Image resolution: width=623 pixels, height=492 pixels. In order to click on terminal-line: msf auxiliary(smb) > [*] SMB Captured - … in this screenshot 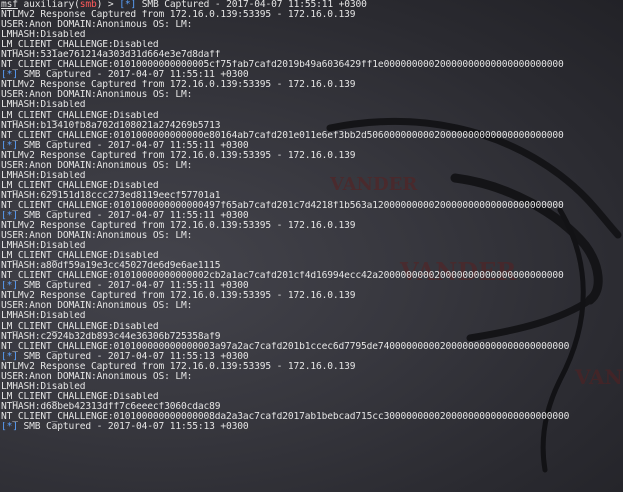, I will do `click(312, 5)`.